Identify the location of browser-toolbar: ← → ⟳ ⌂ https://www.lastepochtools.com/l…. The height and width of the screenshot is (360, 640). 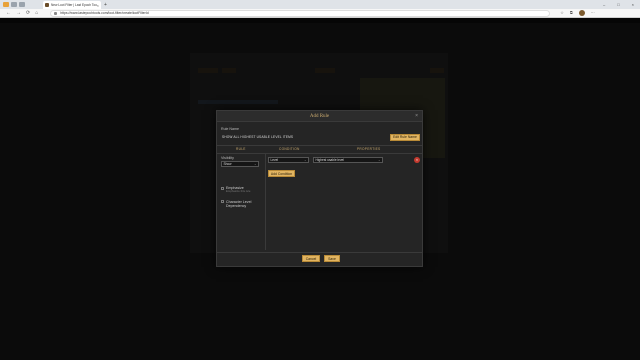
(320, 13).